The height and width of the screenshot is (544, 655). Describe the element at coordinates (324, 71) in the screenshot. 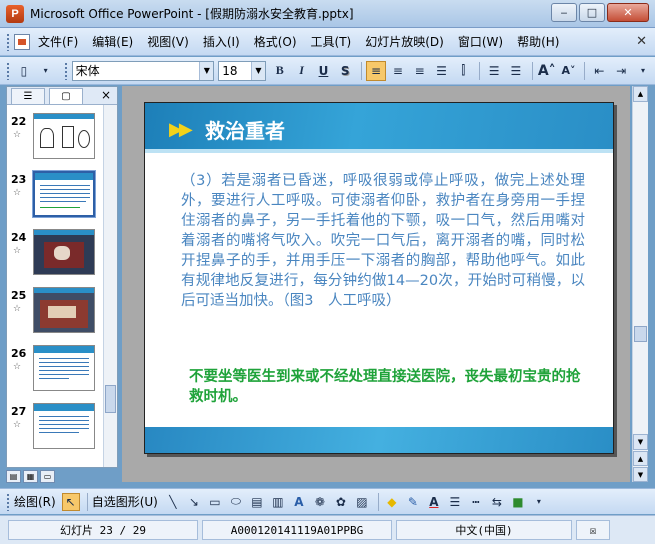

I see `underline-button: U` at that location.